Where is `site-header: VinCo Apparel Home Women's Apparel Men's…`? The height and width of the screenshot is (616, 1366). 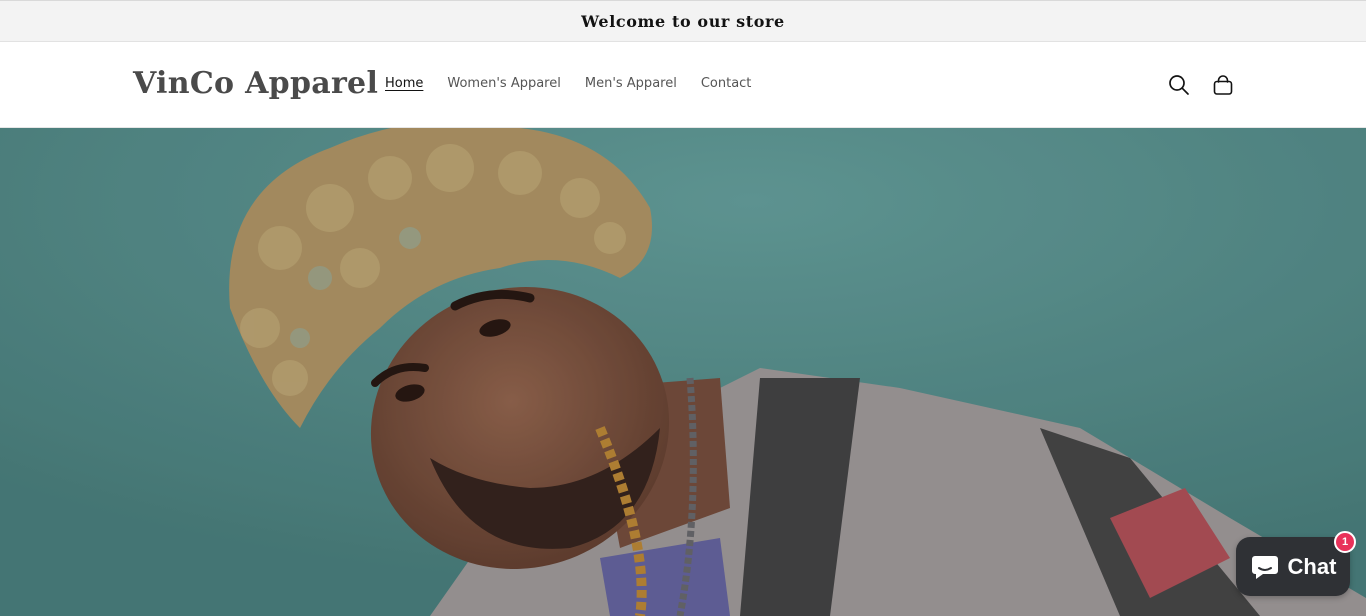 site-header: VinCo Apparel Home Women's Apparel Men's… is located at coordinates (683, 85).